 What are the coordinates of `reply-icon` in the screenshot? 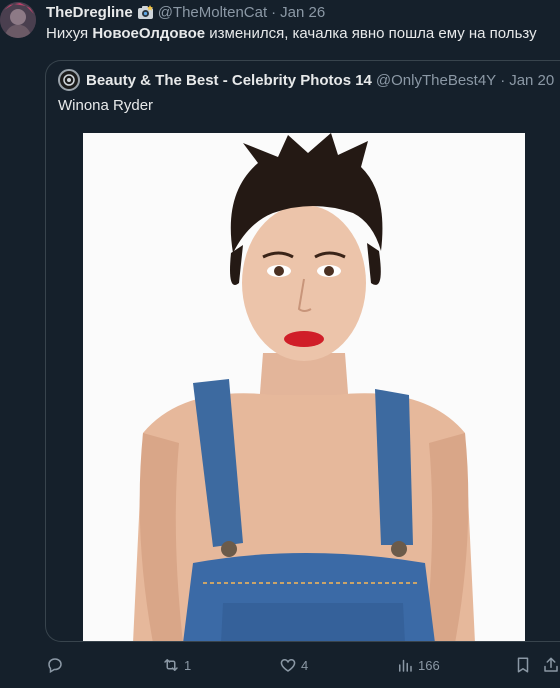 It's located at (55, 666).